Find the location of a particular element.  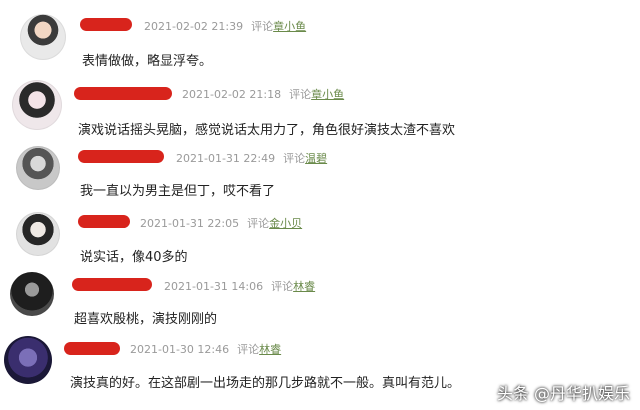

comment-text: 演戏说话摇头晃脑，感觉说话太用力了，角色很好演技太渣不喜欢 is located at coordinates (267, 130).